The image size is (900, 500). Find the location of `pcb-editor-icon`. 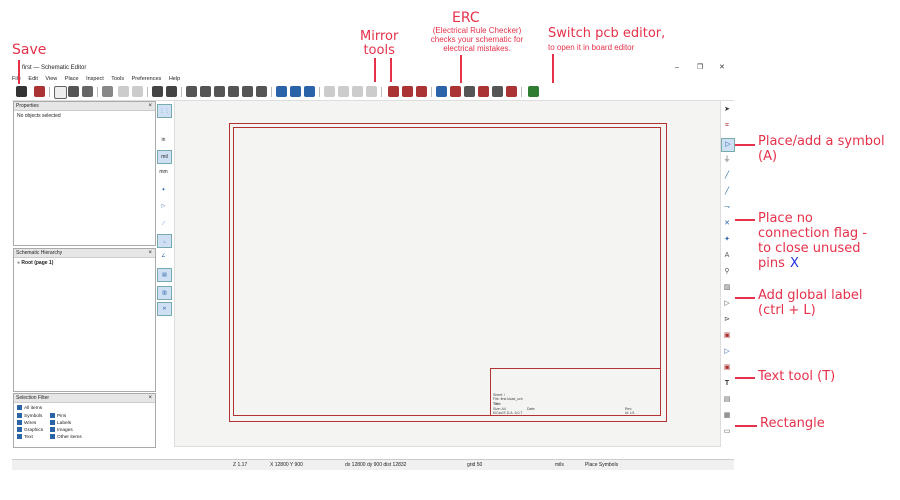

pcb-editor-icon is located at coordinates (533, 91).